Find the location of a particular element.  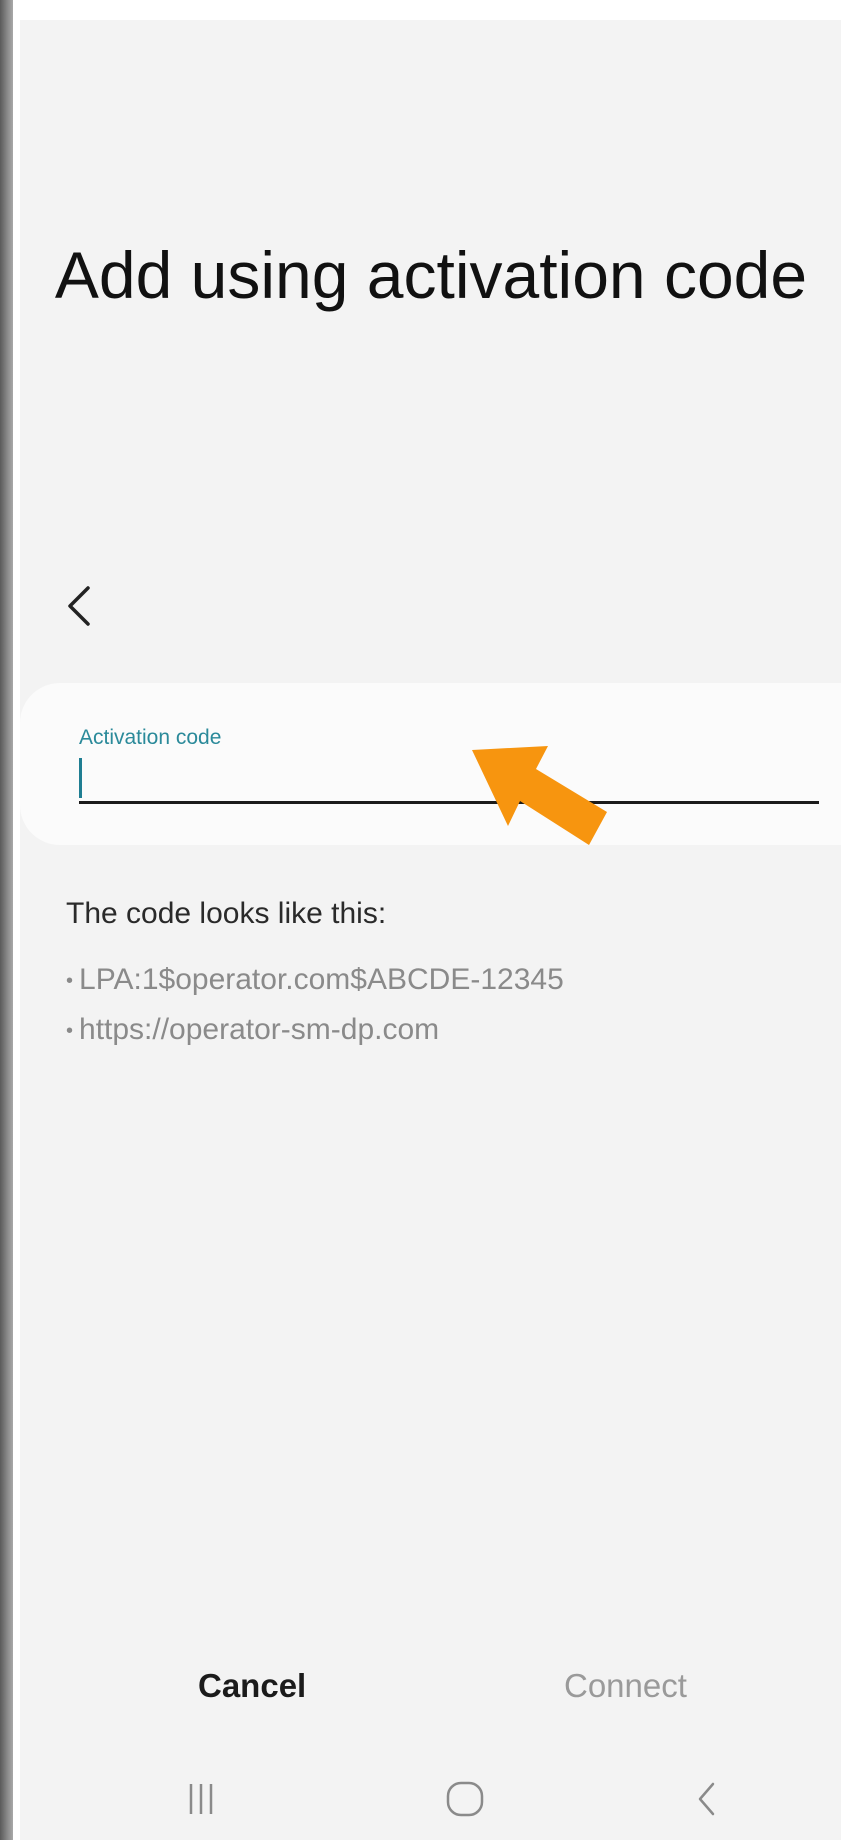

code-example-item: • https://operator-sm-dp.com is located at coordinates (252, 1030).